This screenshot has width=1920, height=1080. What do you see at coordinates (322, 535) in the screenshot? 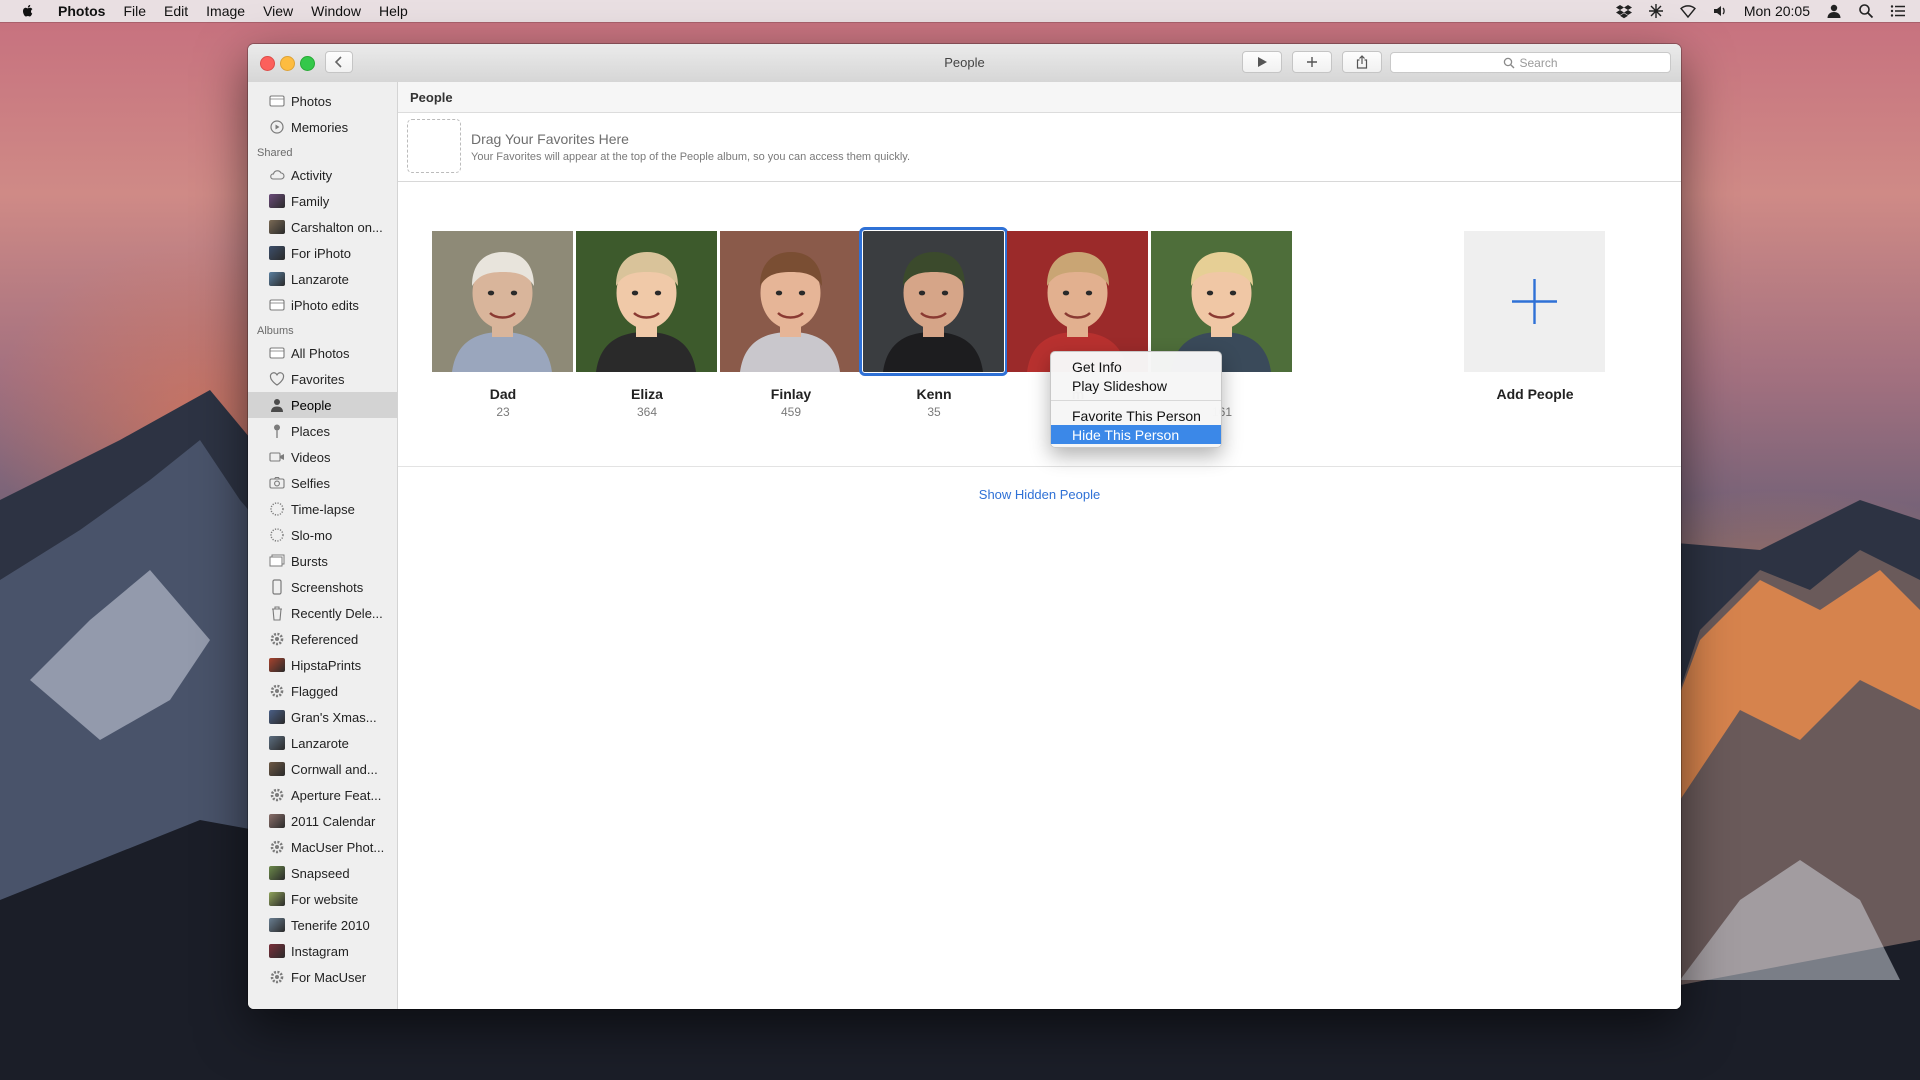
I see `sidebar-item-slo-mo: Slo-mo` at bounding box center [322, 535].